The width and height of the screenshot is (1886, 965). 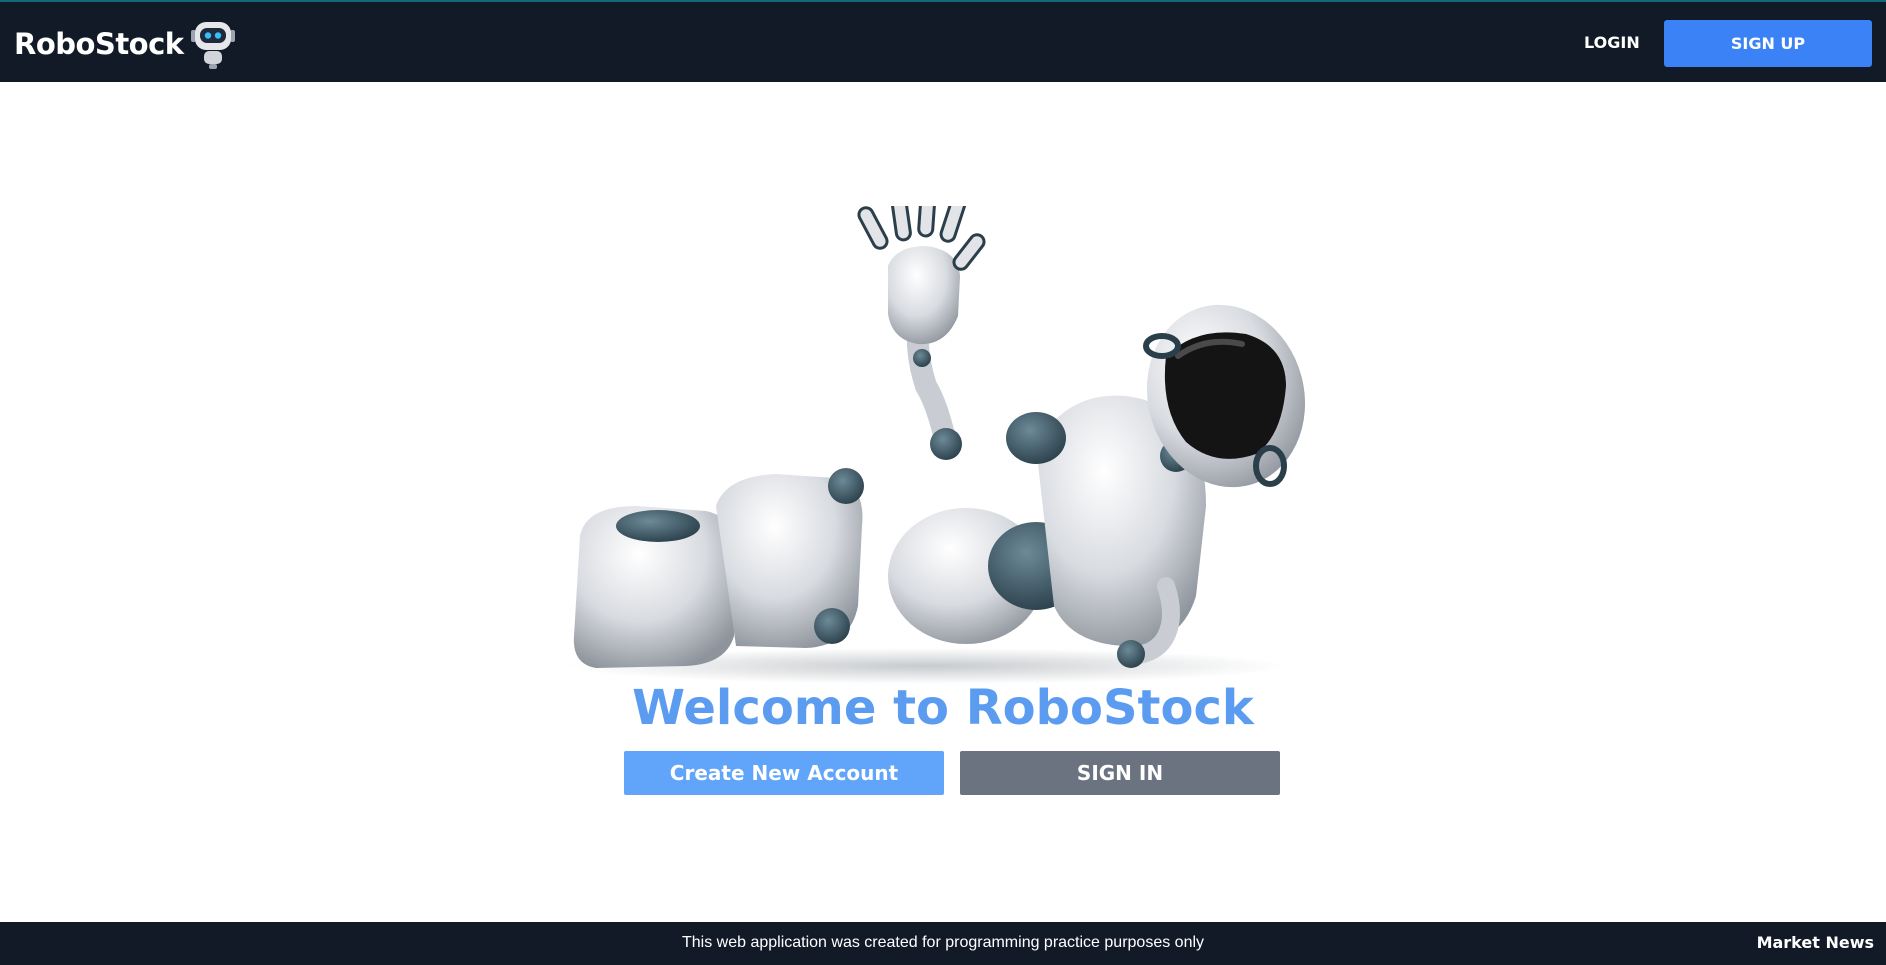 I want to click on brand-logo: RoboStock, so click(x=126, y=44).